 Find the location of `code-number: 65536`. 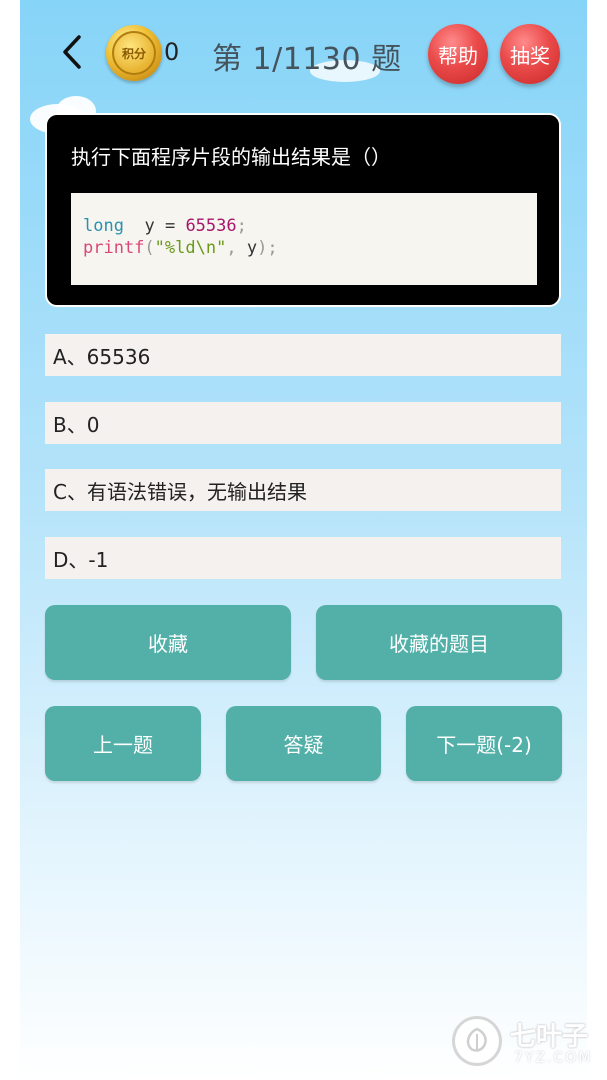

code-number: 65536 is located at coordinates (211, 226).